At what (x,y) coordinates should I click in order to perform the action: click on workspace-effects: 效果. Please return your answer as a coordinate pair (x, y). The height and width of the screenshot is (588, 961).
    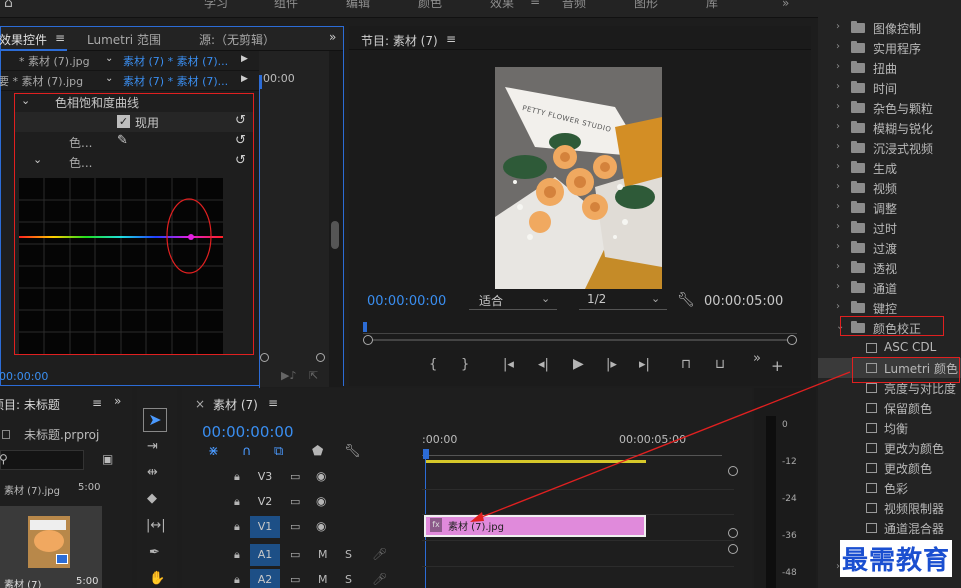
    Looking at the image, I should click on (502, 5).